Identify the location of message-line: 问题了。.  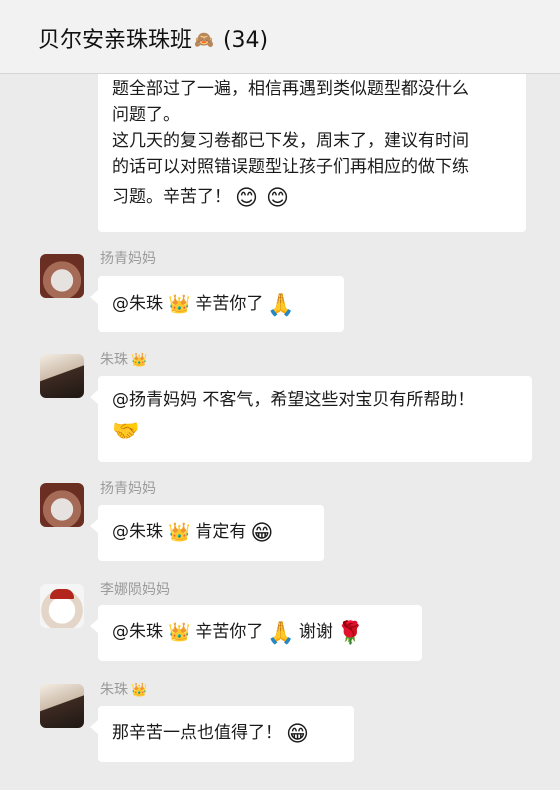
(146, 115).